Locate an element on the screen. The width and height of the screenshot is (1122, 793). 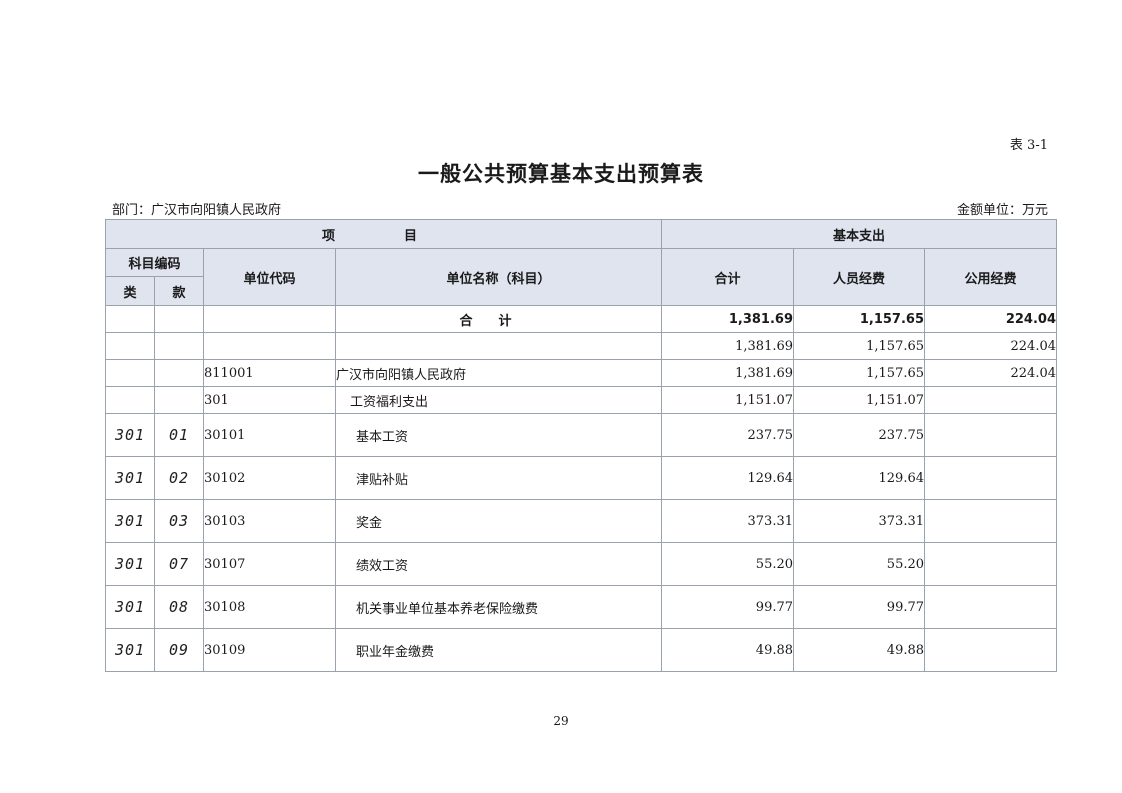
table-row: 301 02 30102 津贴补贴 129.64 129.64 is located at coordinates (581, 478).